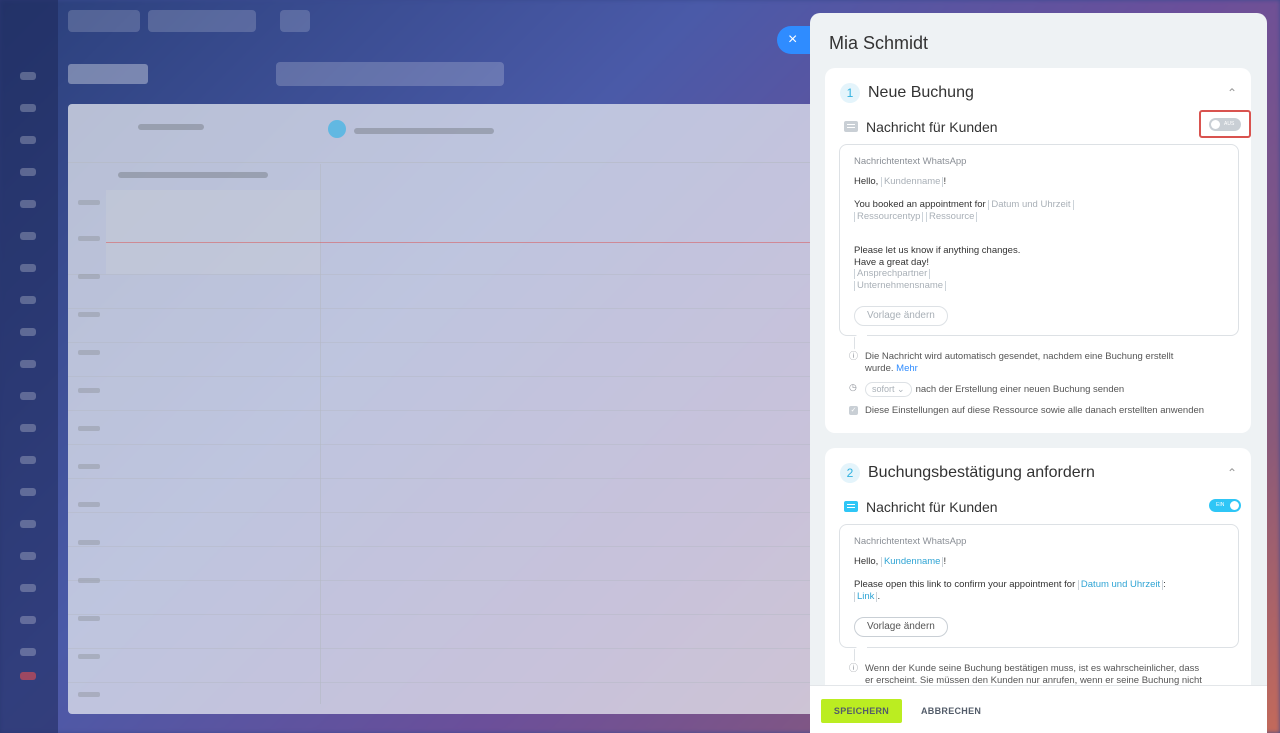 The image size is (1280, 733). Describe the element at coordinates (952, 216) in the screenshot. I see `placeholder-tag: Ressource` at that location.